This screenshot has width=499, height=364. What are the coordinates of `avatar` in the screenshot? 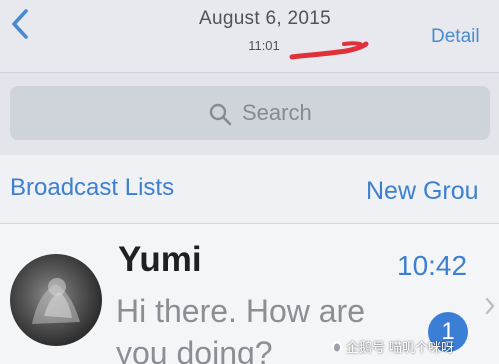 It's located at (56, 300).